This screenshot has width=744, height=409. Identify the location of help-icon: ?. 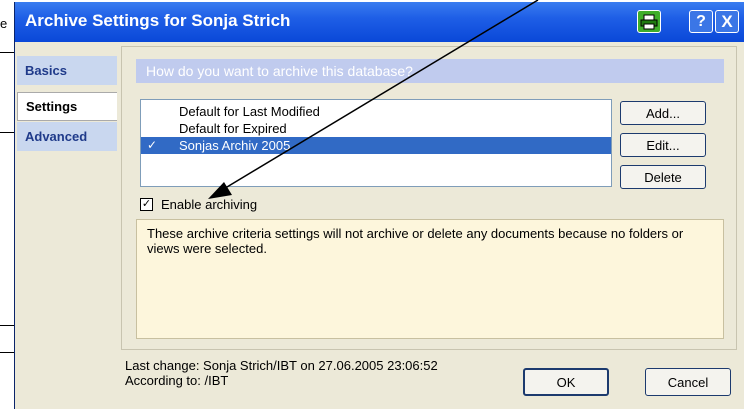
(701, 21).